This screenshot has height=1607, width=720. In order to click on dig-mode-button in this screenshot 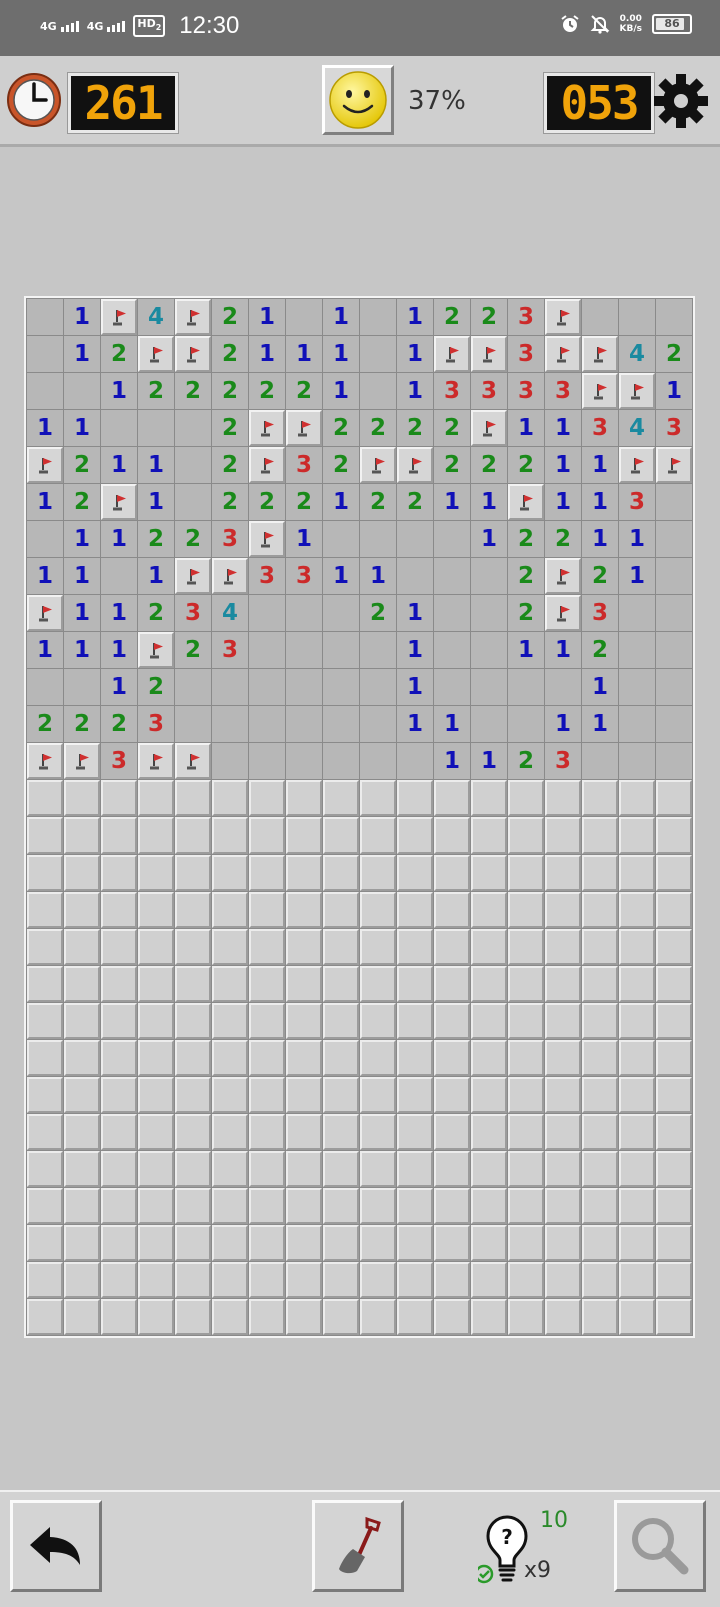, I will do `click(358, 1546)`.